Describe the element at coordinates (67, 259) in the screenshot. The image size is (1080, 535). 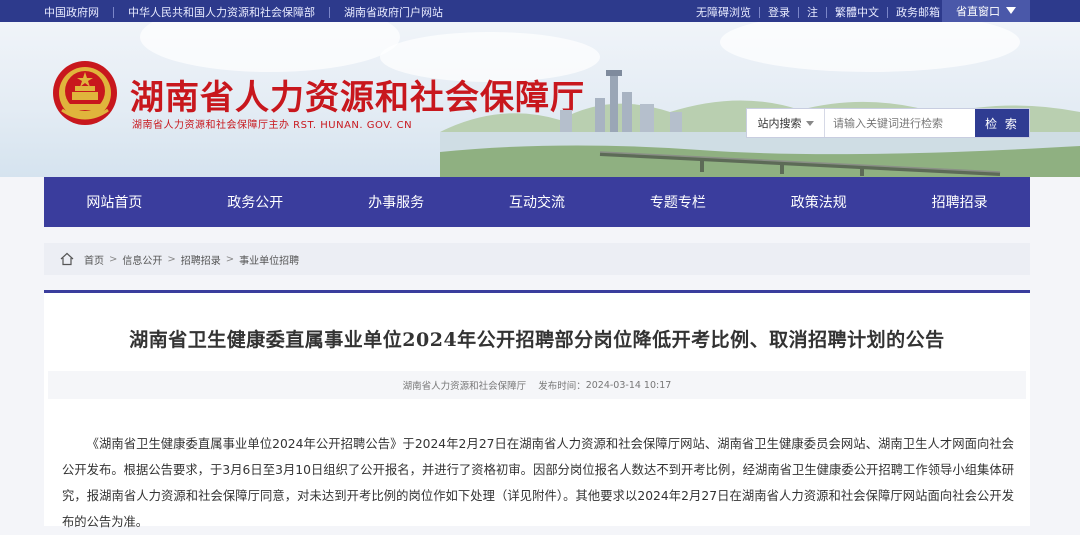
I see `home-icon` at that location.